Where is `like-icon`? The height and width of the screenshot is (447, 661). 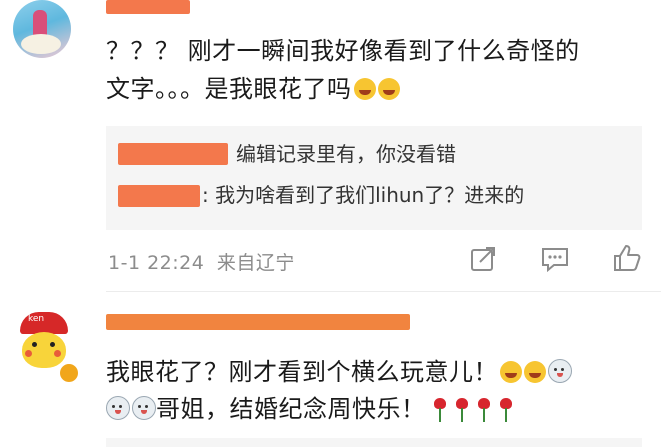 like-icon is located at coordinates (627, 258).